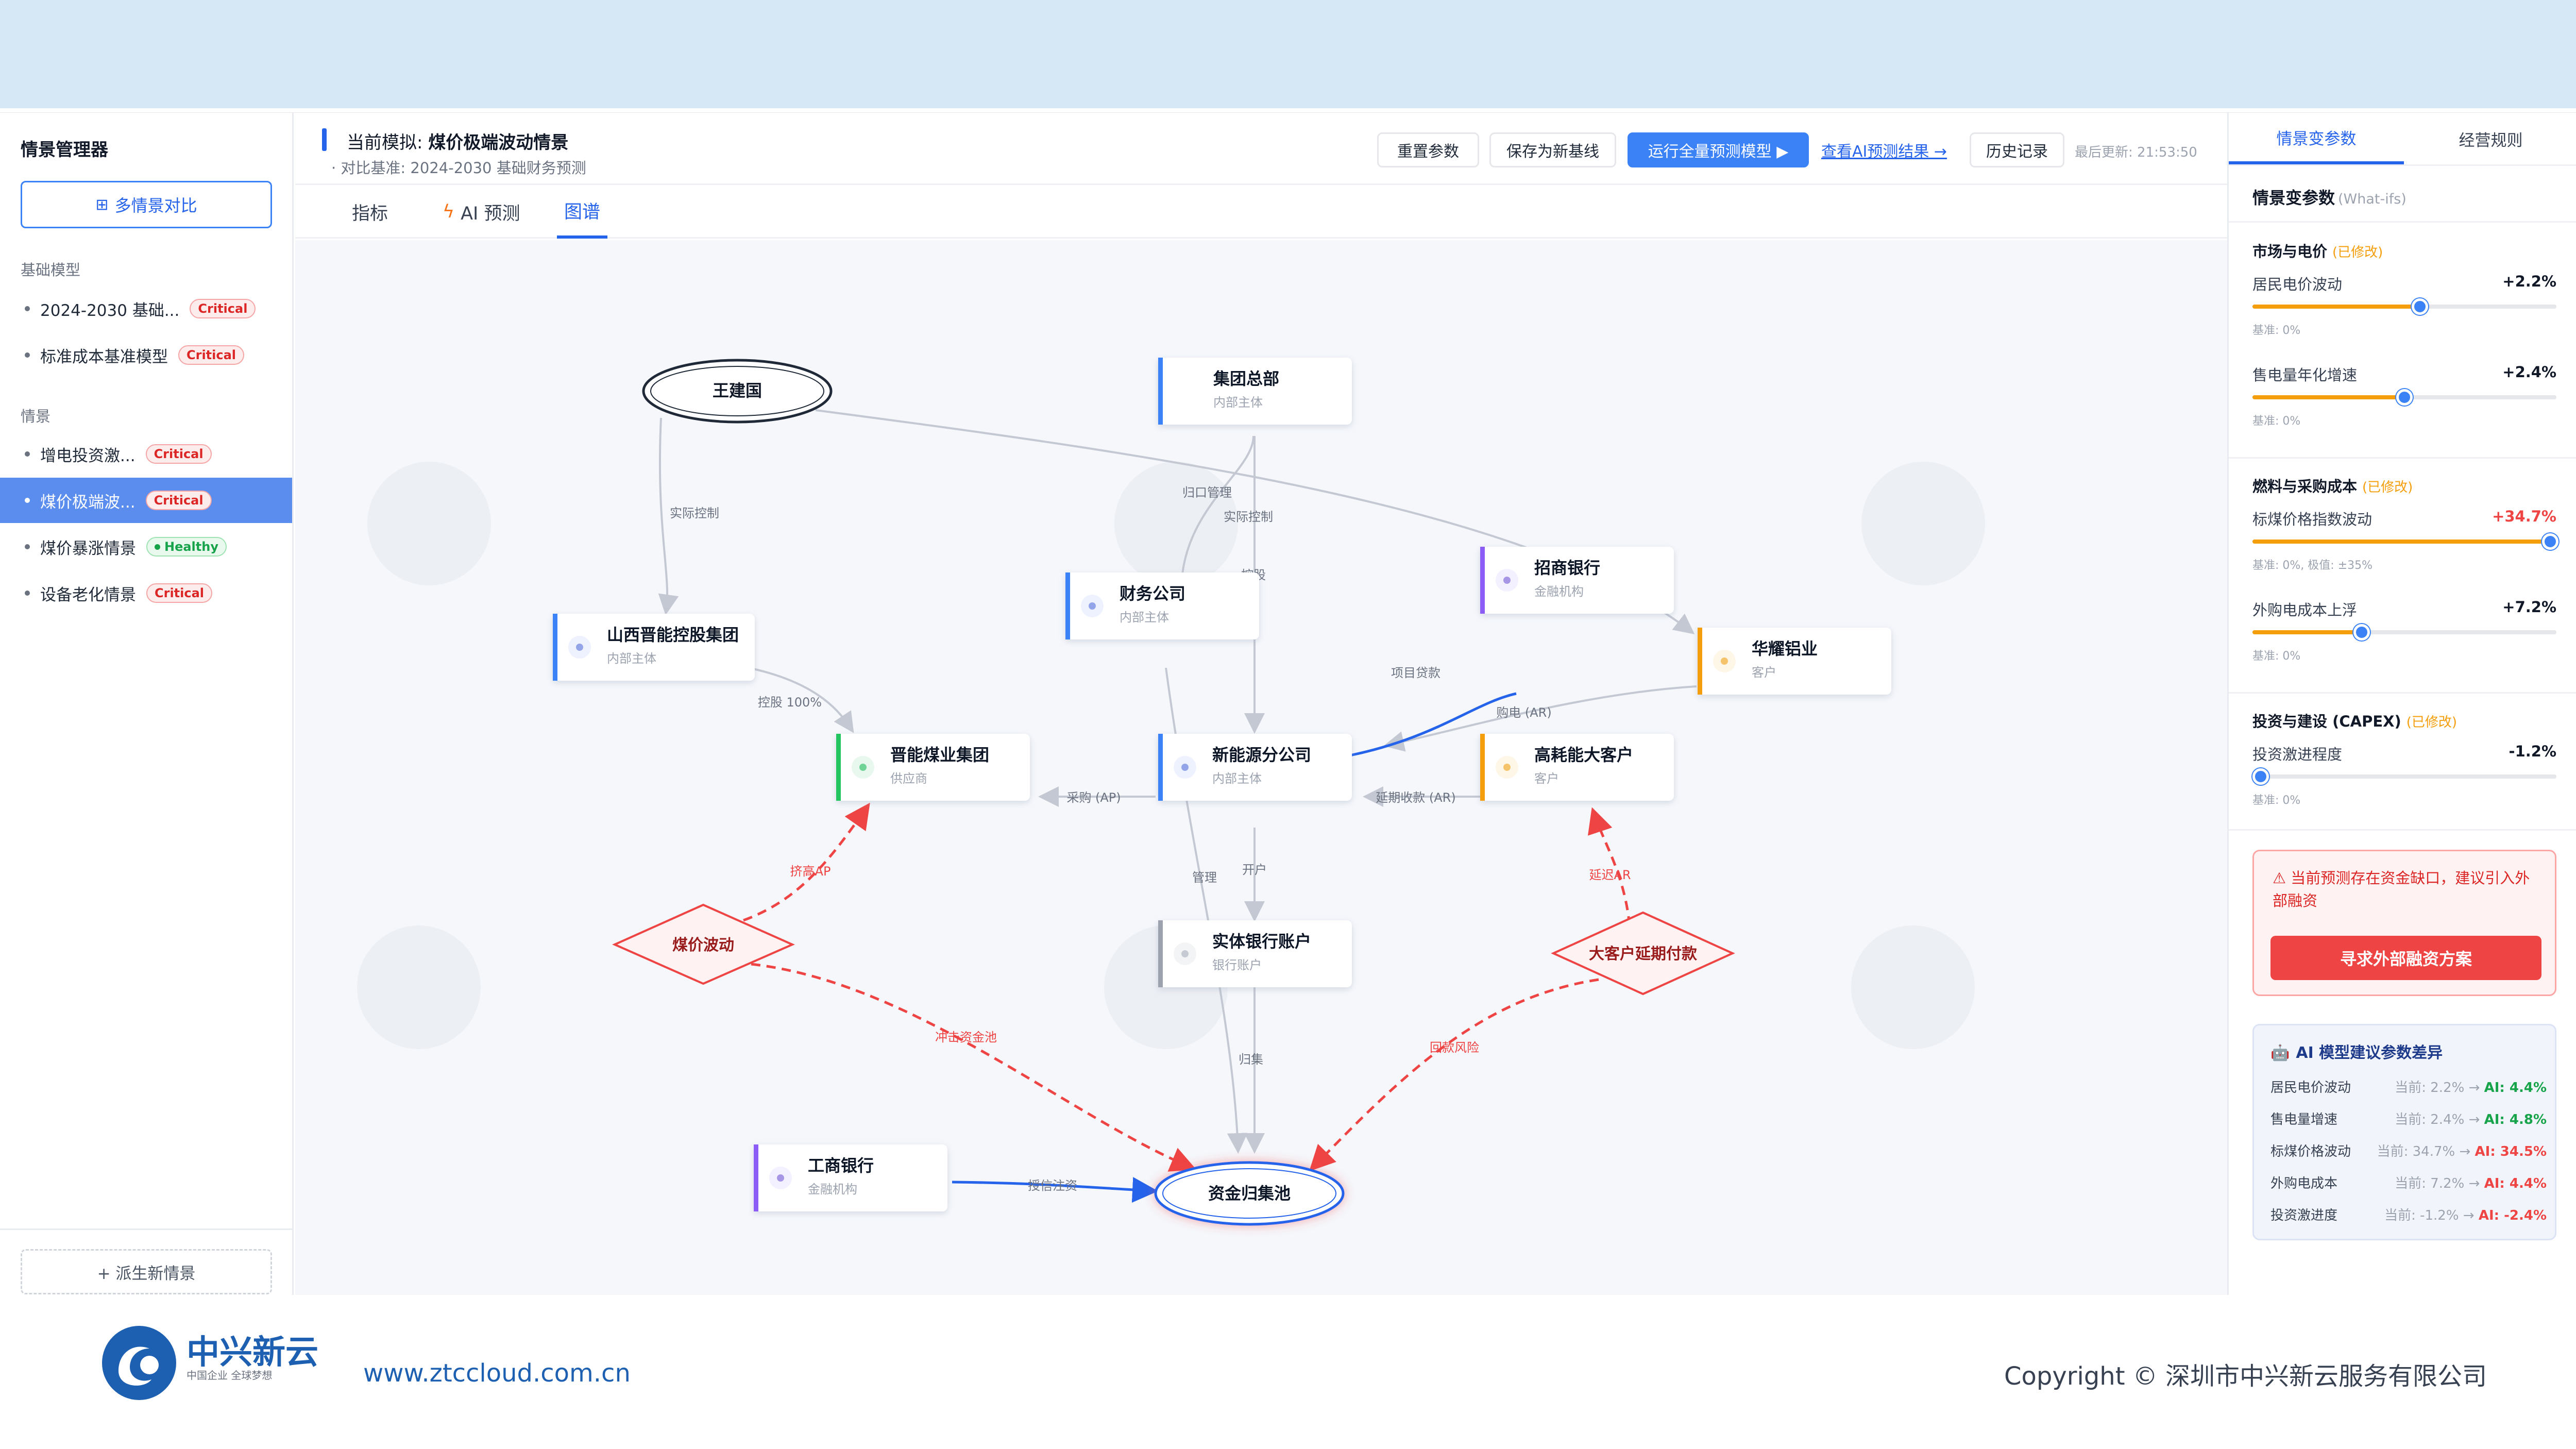 The image size is (2576, 1449). I want to click on node-label: 大客户延期付款, so click(1643, 954).